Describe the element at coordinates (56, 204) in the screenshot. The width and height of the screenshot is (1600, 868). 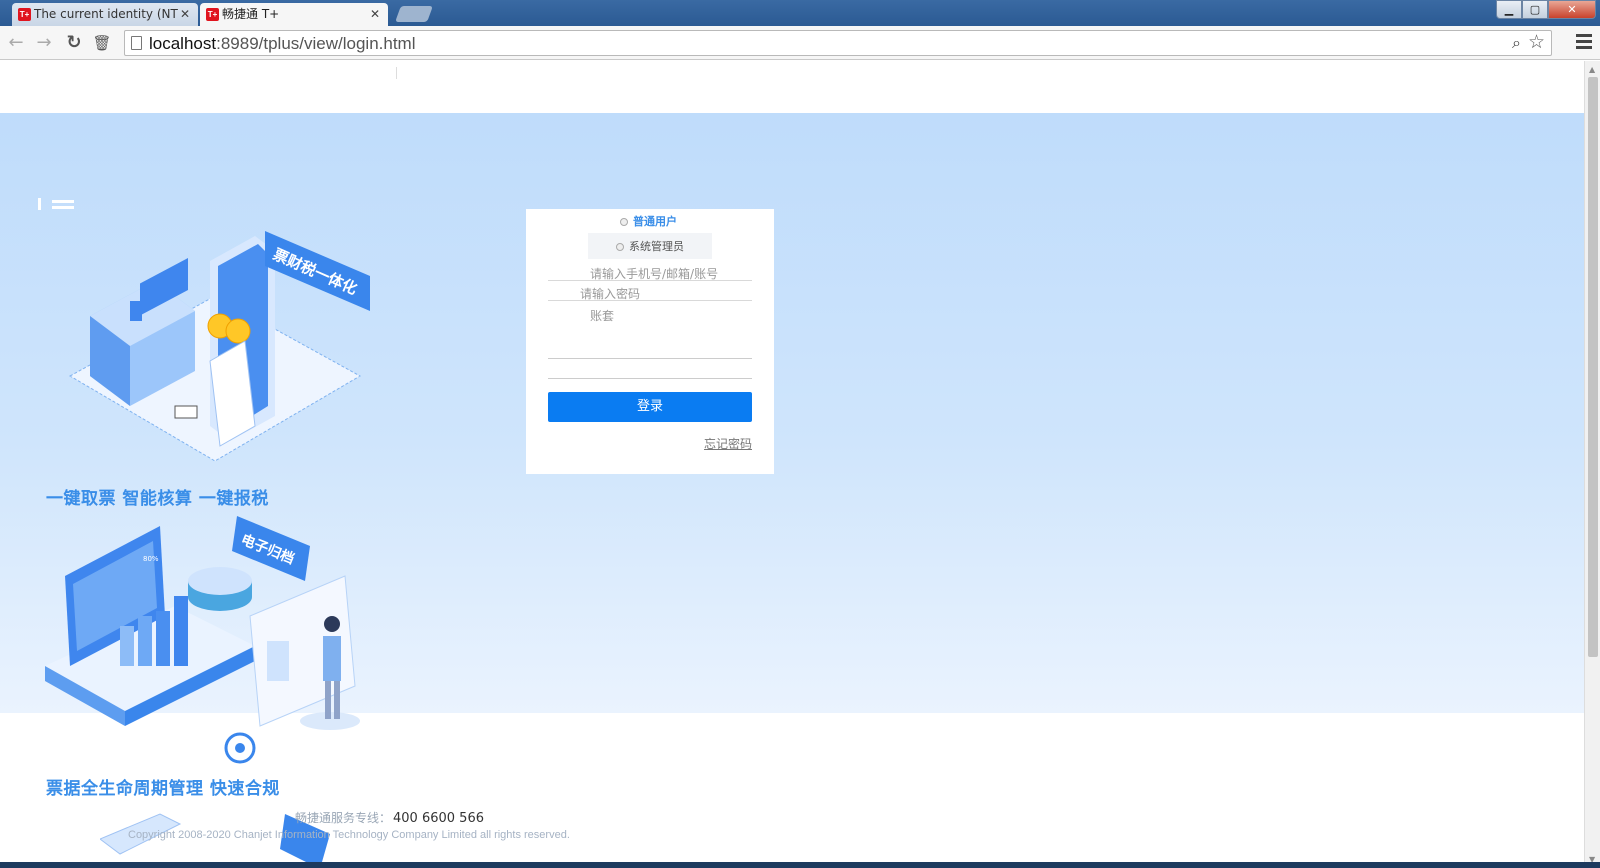
I see `chanjet-logo` at that location.